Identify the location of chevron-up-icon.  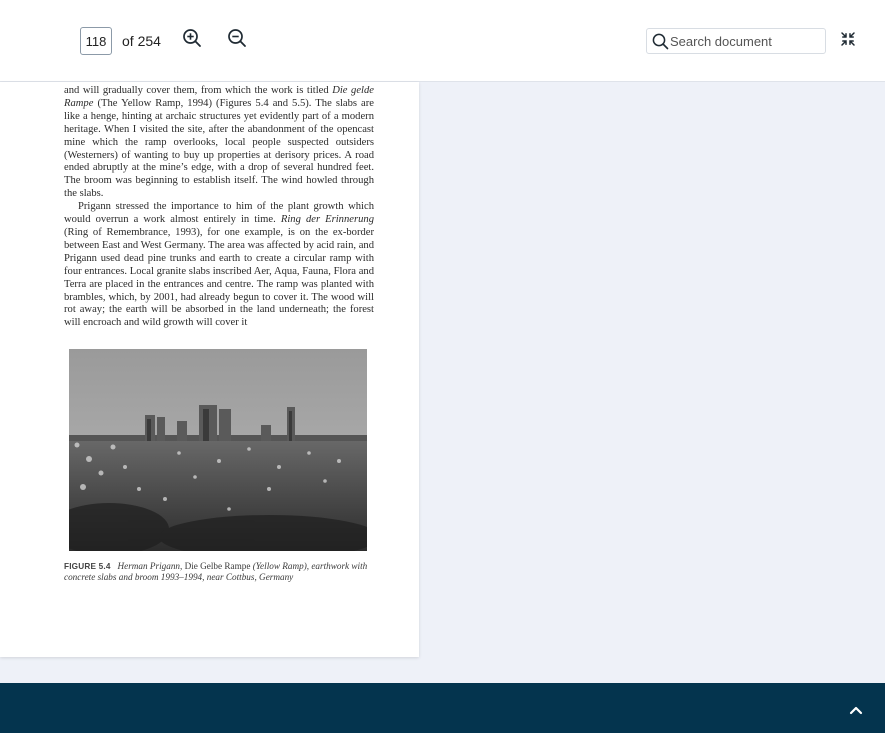
(856, 710).